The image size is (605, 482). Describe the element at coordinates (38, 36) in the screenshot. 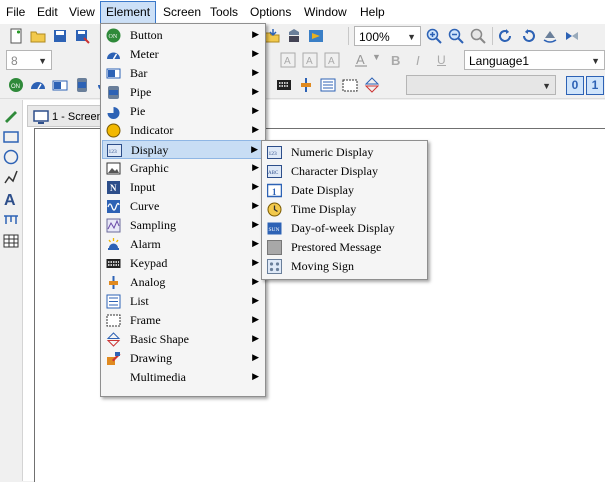

I see `open-folder-icon` at that location.